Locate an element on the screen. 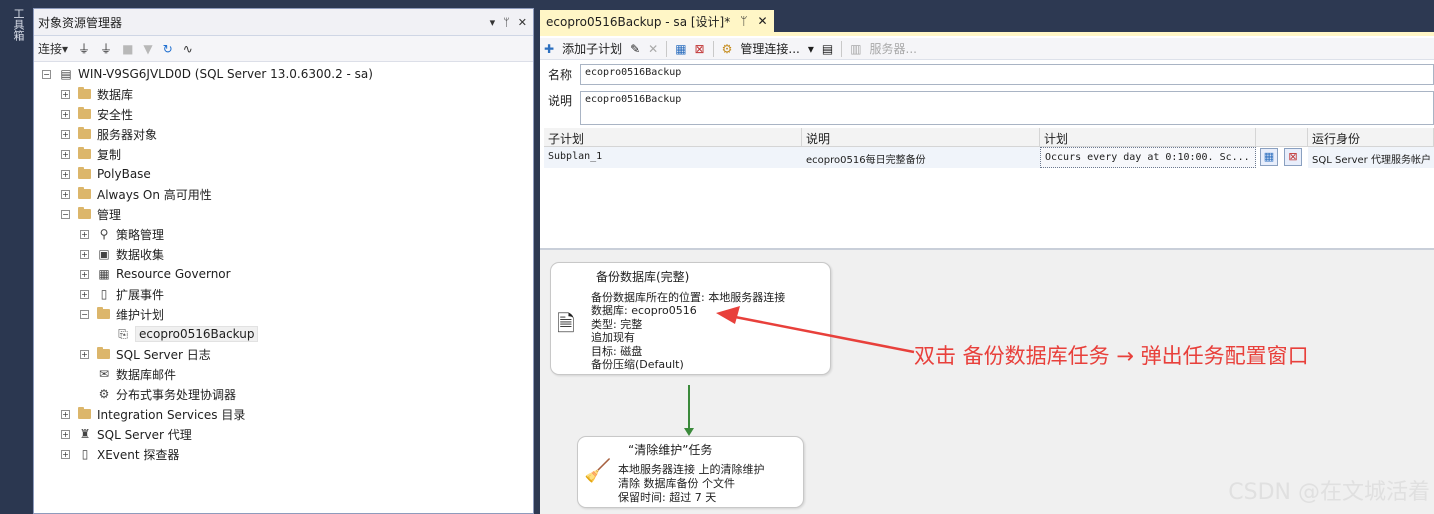  tree-node: ✉ 数据库邮件 is located at coordinates (128, 374).